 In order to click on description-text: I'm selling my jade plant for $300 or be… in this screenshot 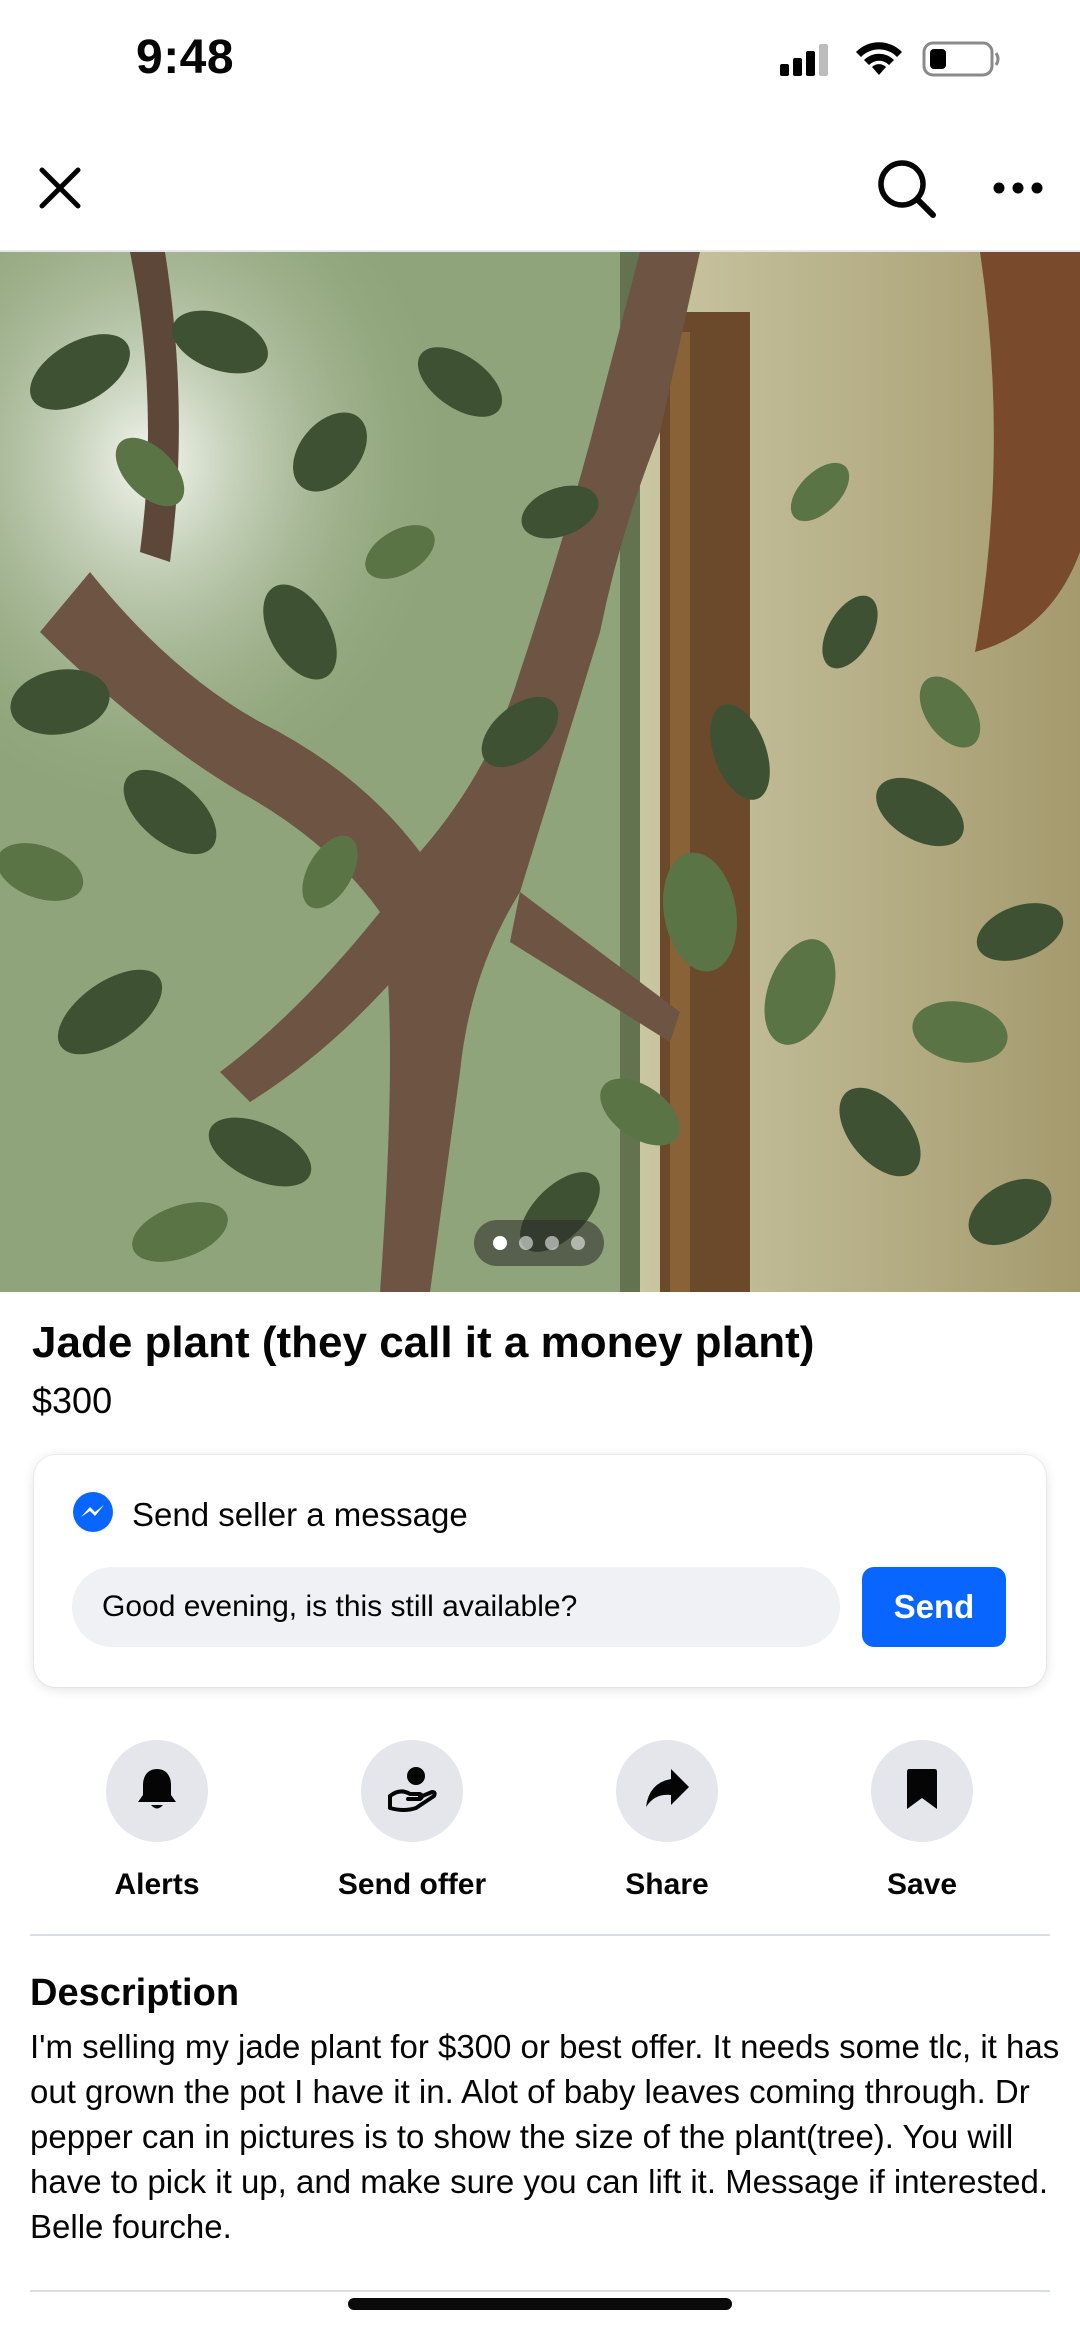, I will do `click(545, 2136)`.